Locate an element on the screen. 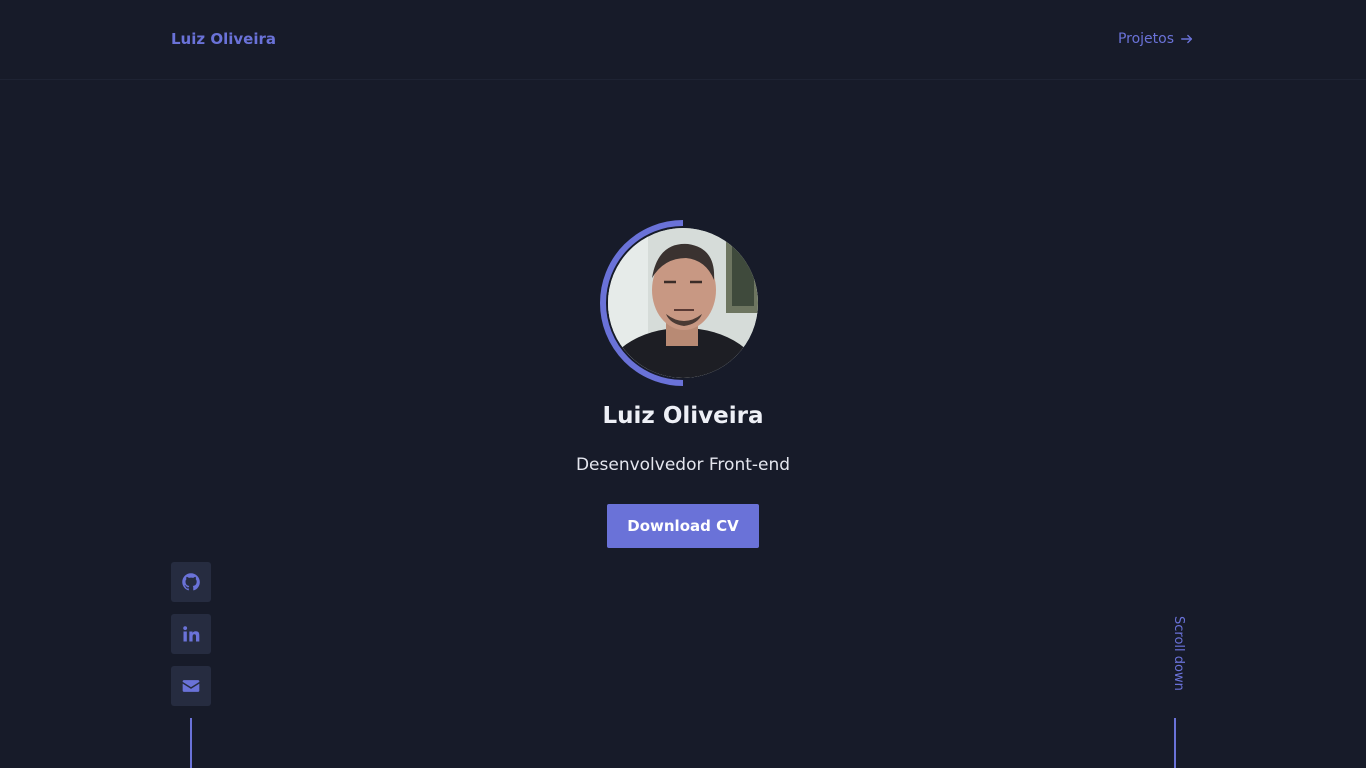 The image size is (1366, 768). github-icon is located at coordinates (191, 582).